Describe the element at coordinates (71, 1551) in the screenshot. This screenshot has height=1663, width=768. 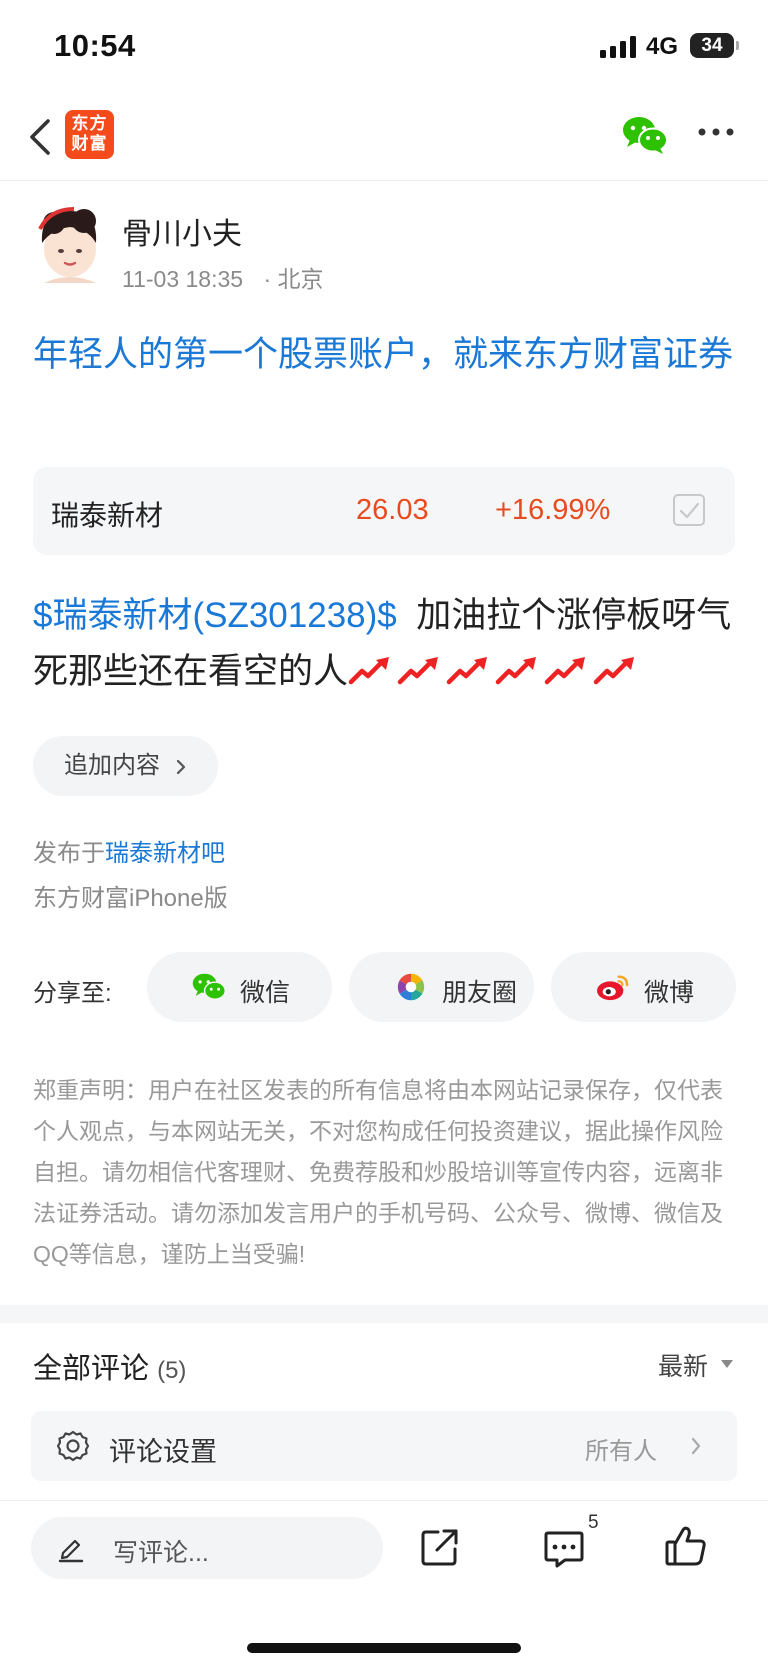
I see `pen-icon` at that location.